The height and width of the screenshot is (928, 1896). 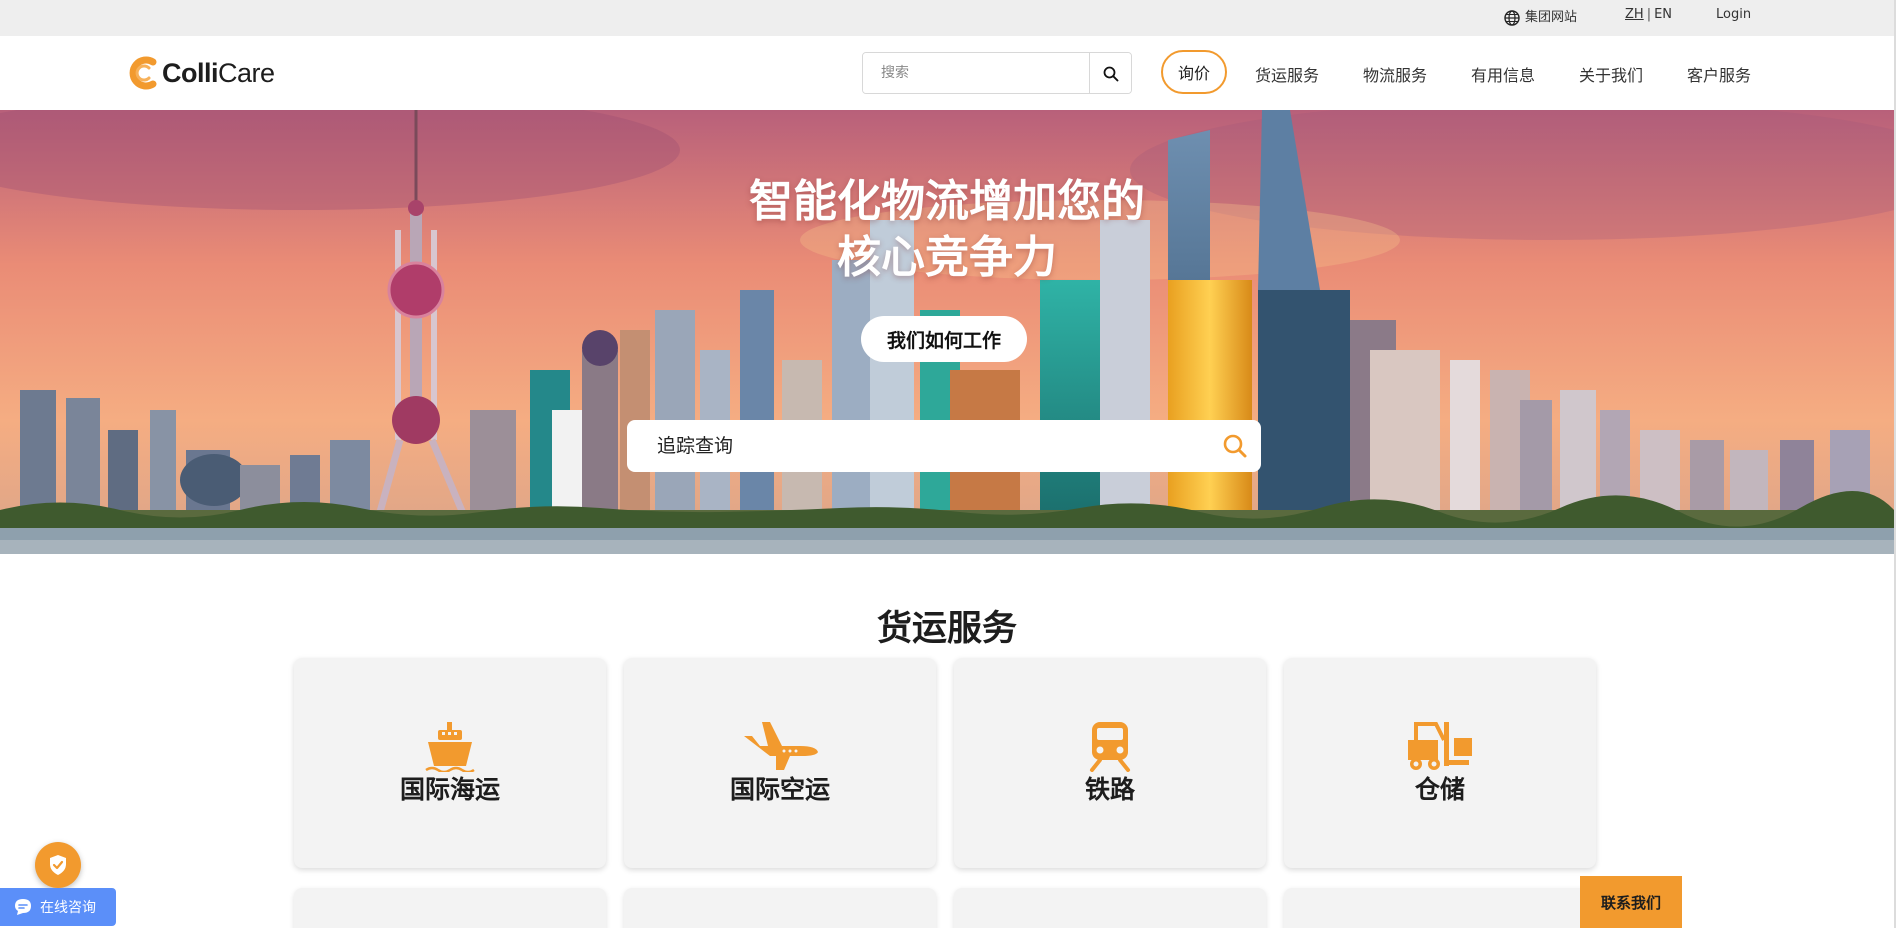 What do you see at coordinates (1719, 74) in the screenshot?
I see `nav-customer-service: 客户服务` at bounding box center [1719, 74].